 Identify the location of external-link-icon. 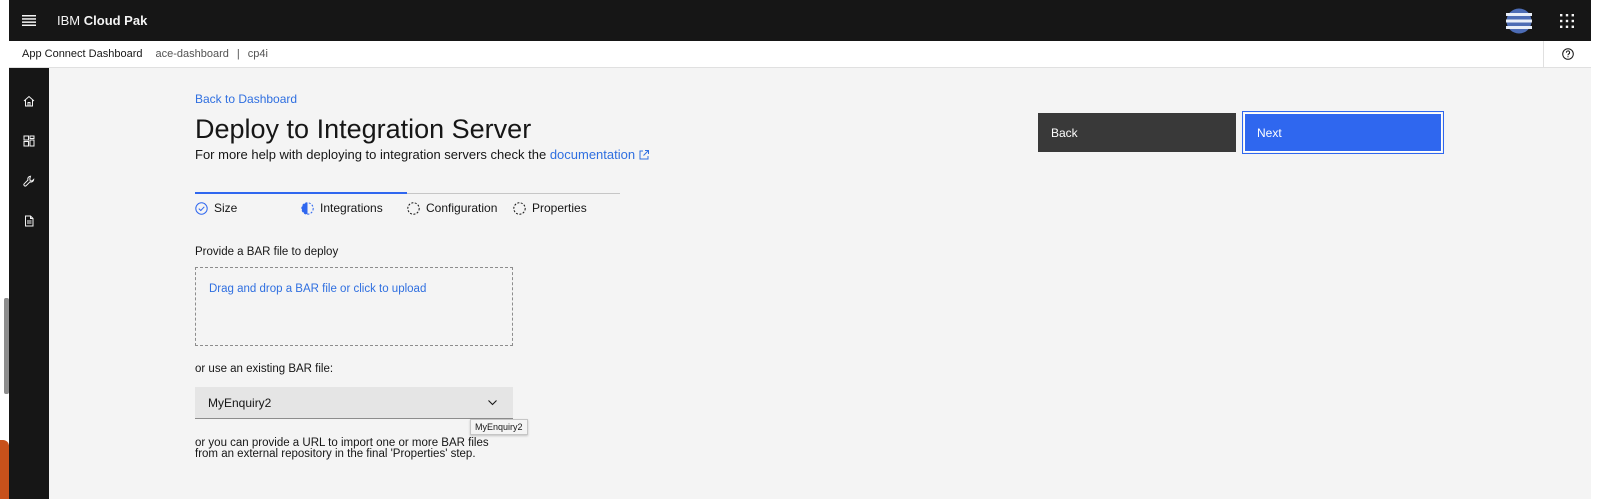
(644, 155).